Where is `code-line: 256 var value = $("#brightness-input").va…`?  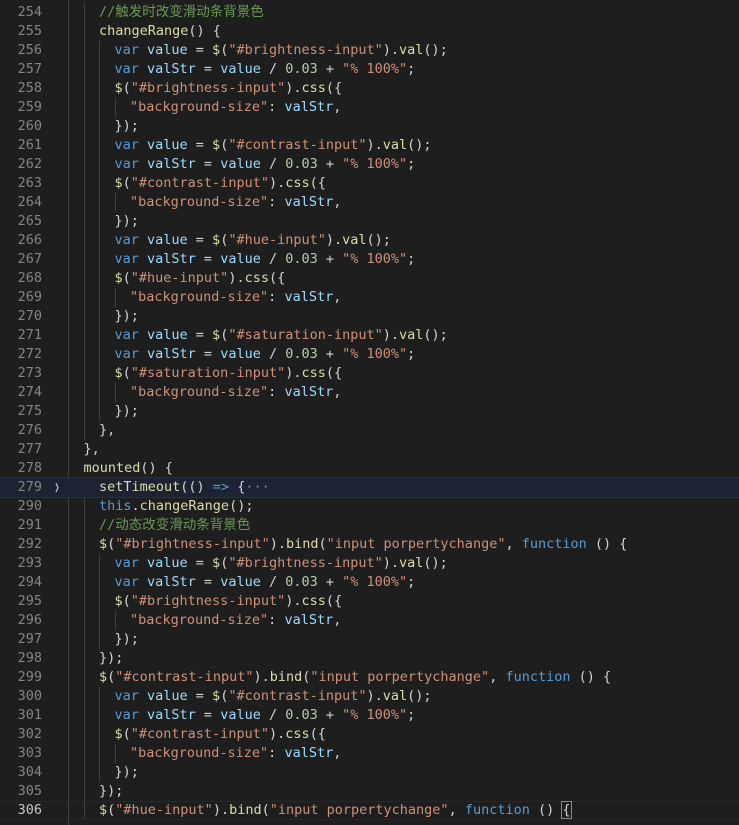 code-line: 256 var value = $("#brightness-input").va… is located at coordinates (369, 50).